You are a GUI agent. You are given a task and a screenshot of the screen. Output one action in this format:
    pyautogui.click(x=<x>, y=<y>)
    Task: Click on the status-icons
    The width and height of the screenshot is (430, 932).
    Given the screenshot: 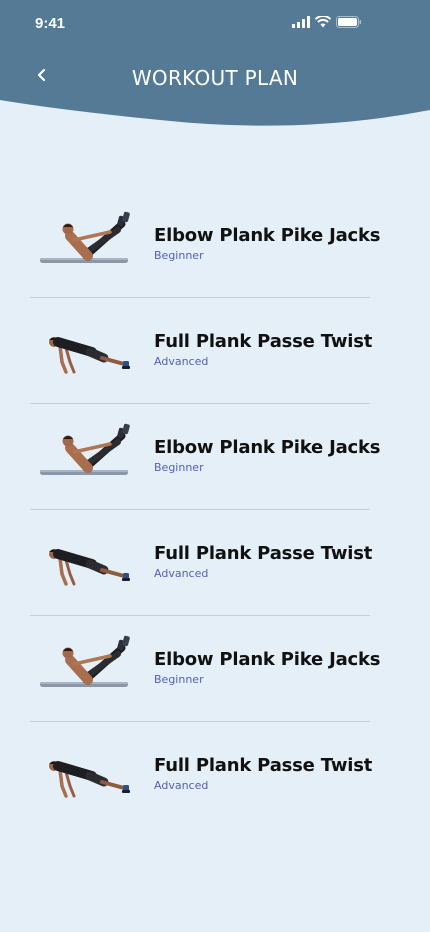 What is the action you would take?
    pyautogui.click(x=327, y=22)
    